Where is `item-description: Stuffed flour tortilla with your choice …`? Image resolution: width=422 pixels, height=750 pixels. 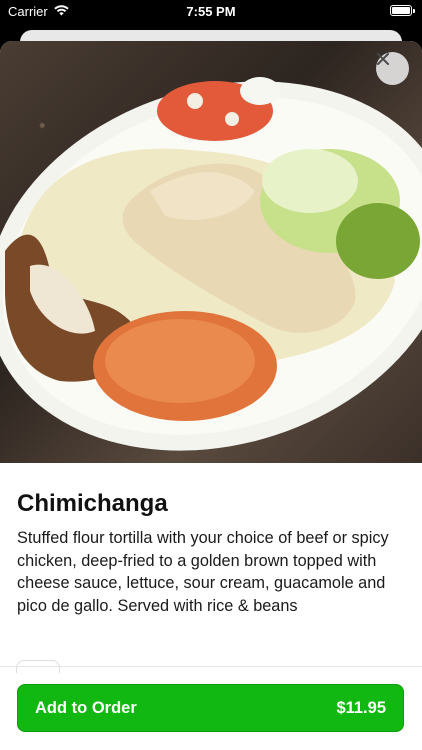 item-description: Stuffed flour tortilla with your choice … is located at coordinates (203, 572).